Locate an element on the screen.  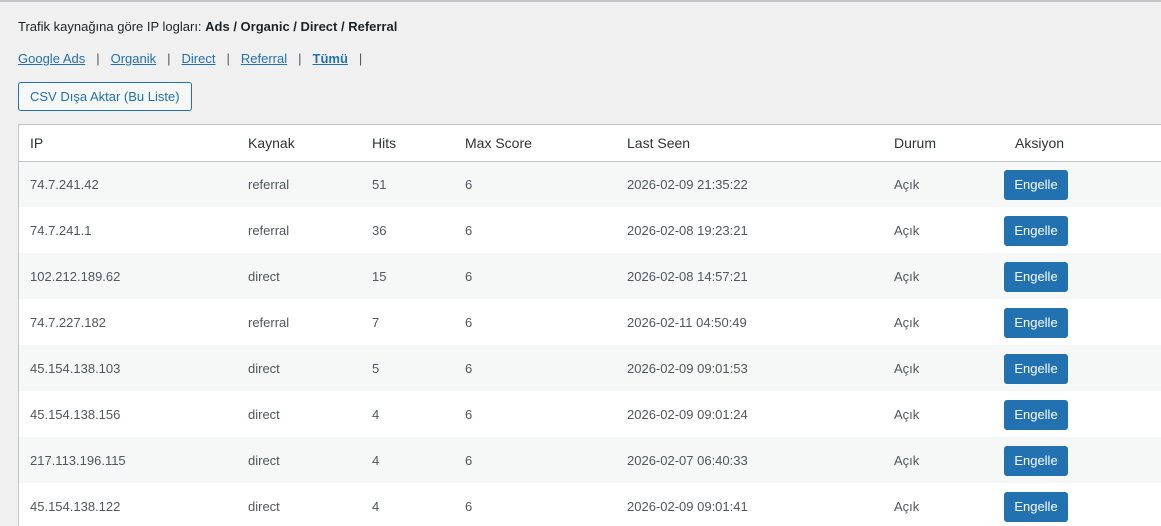
intro-sources: Ads / Organic / Direct / Referral is located at coordinates (301, 26).